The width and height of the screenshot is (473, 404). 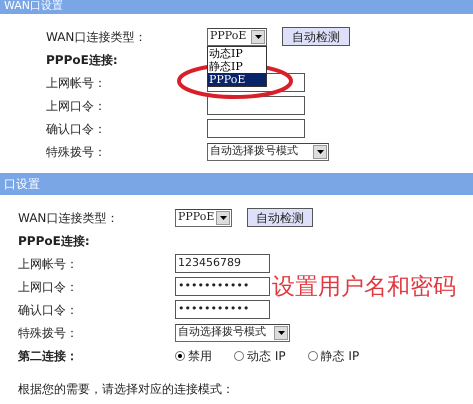 I want to click on section-header: WAN口设置, so click(x=236, y=7).